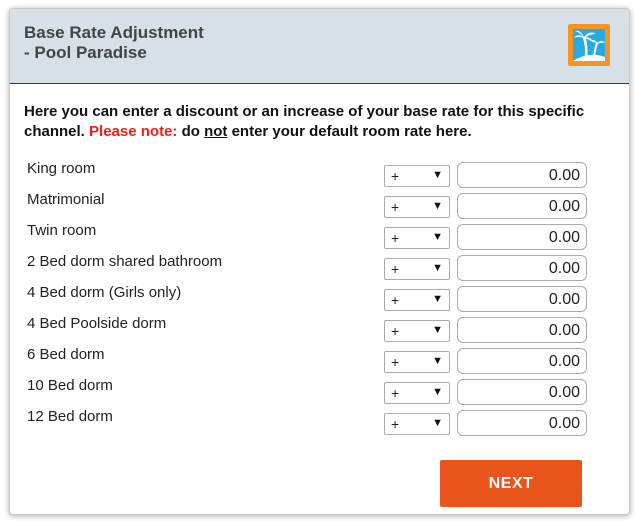 This screenshot has height=521, width=637. I want to click on room-row: Matrimonial + ▼ 0.00, so click(319, 205).